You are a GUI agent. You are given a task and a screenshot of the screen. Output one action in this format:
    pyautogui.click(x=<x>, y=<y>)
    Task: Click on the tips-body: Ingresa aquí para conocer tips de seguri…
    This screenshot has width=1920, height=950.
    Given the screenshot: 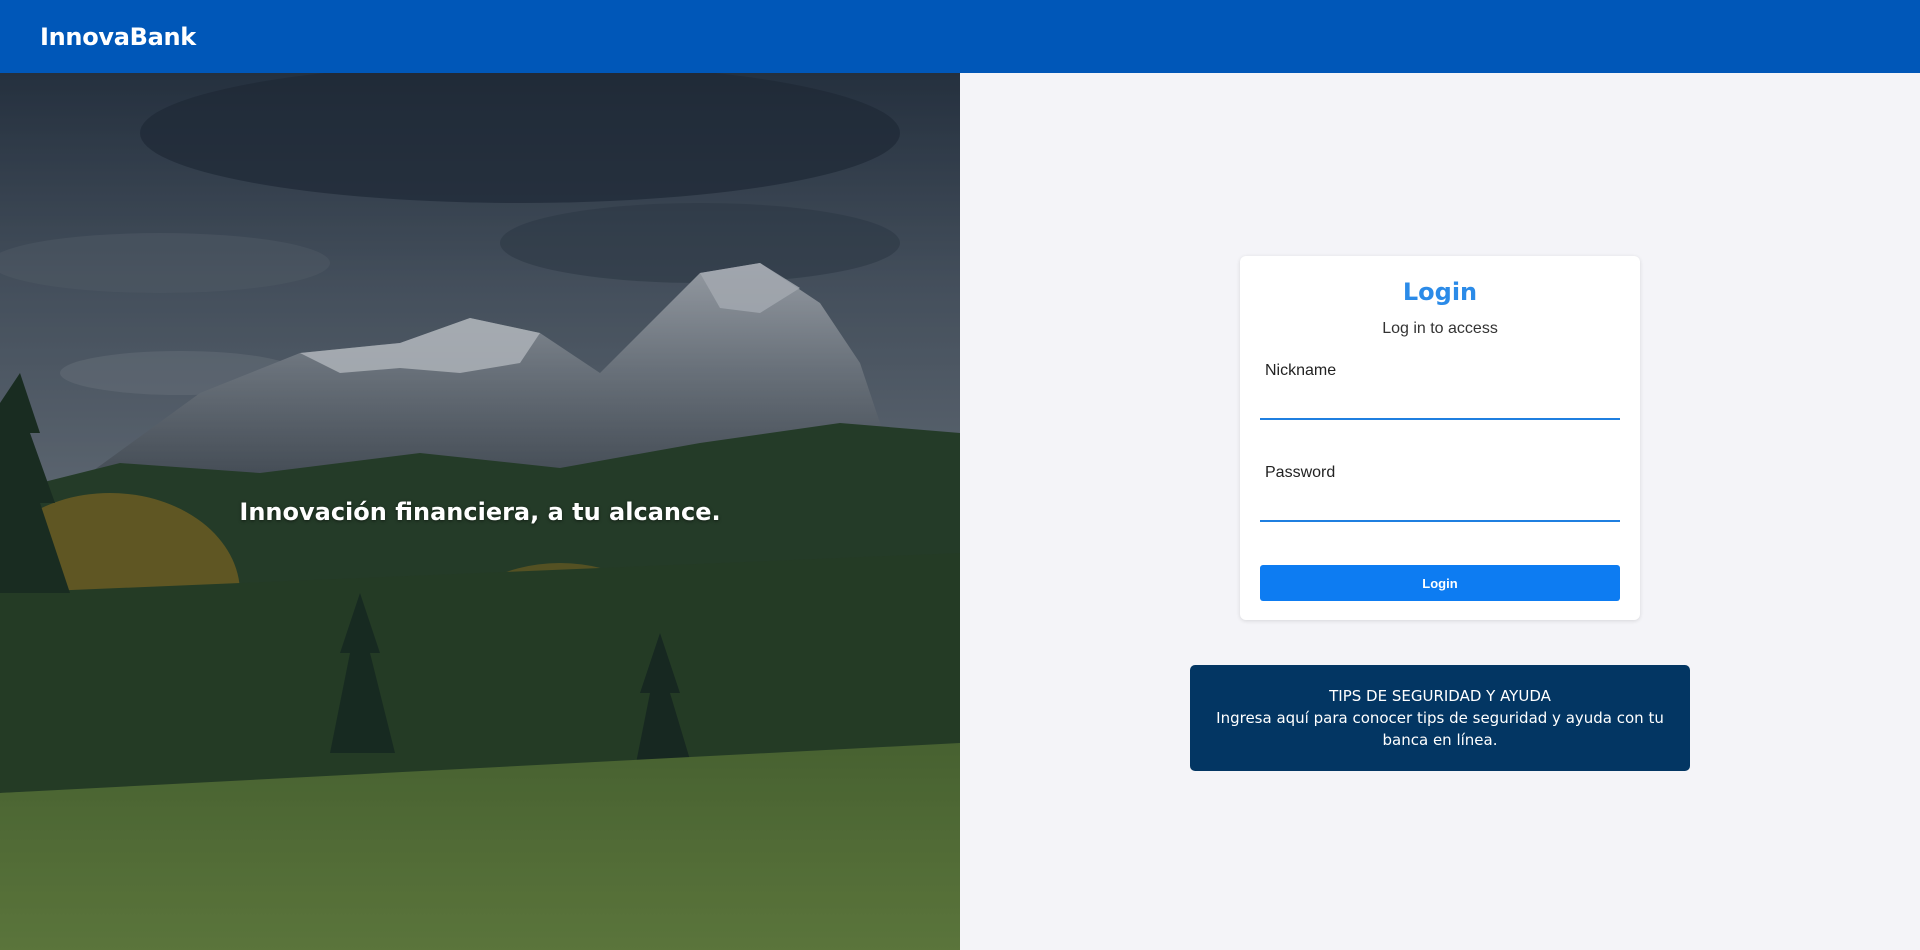 What is the action you would take?
    pyautogui.click(x=1440, y=729)
    